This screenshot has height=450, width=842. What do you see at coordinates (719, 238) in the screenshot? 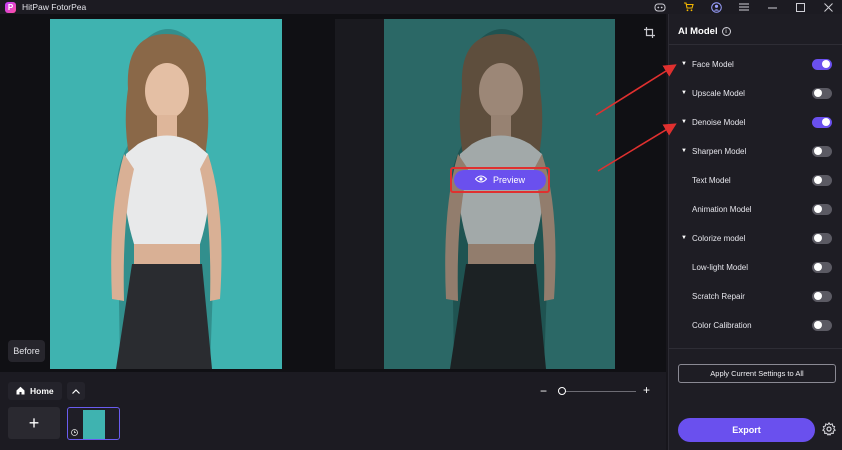
I see `model-label: Colorize model` at bounding box center [719, 238].